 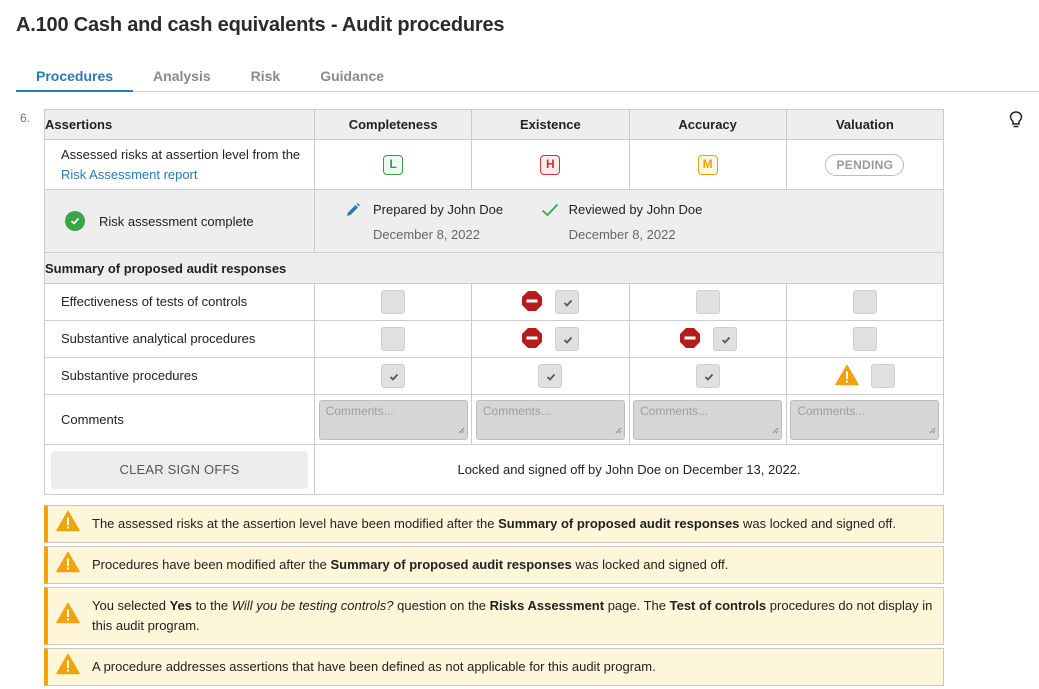 What do you see at coordinates (182, 75) in the screenshot?
I see `tab-analysis: Analysis` at bounding box center [182, 75].